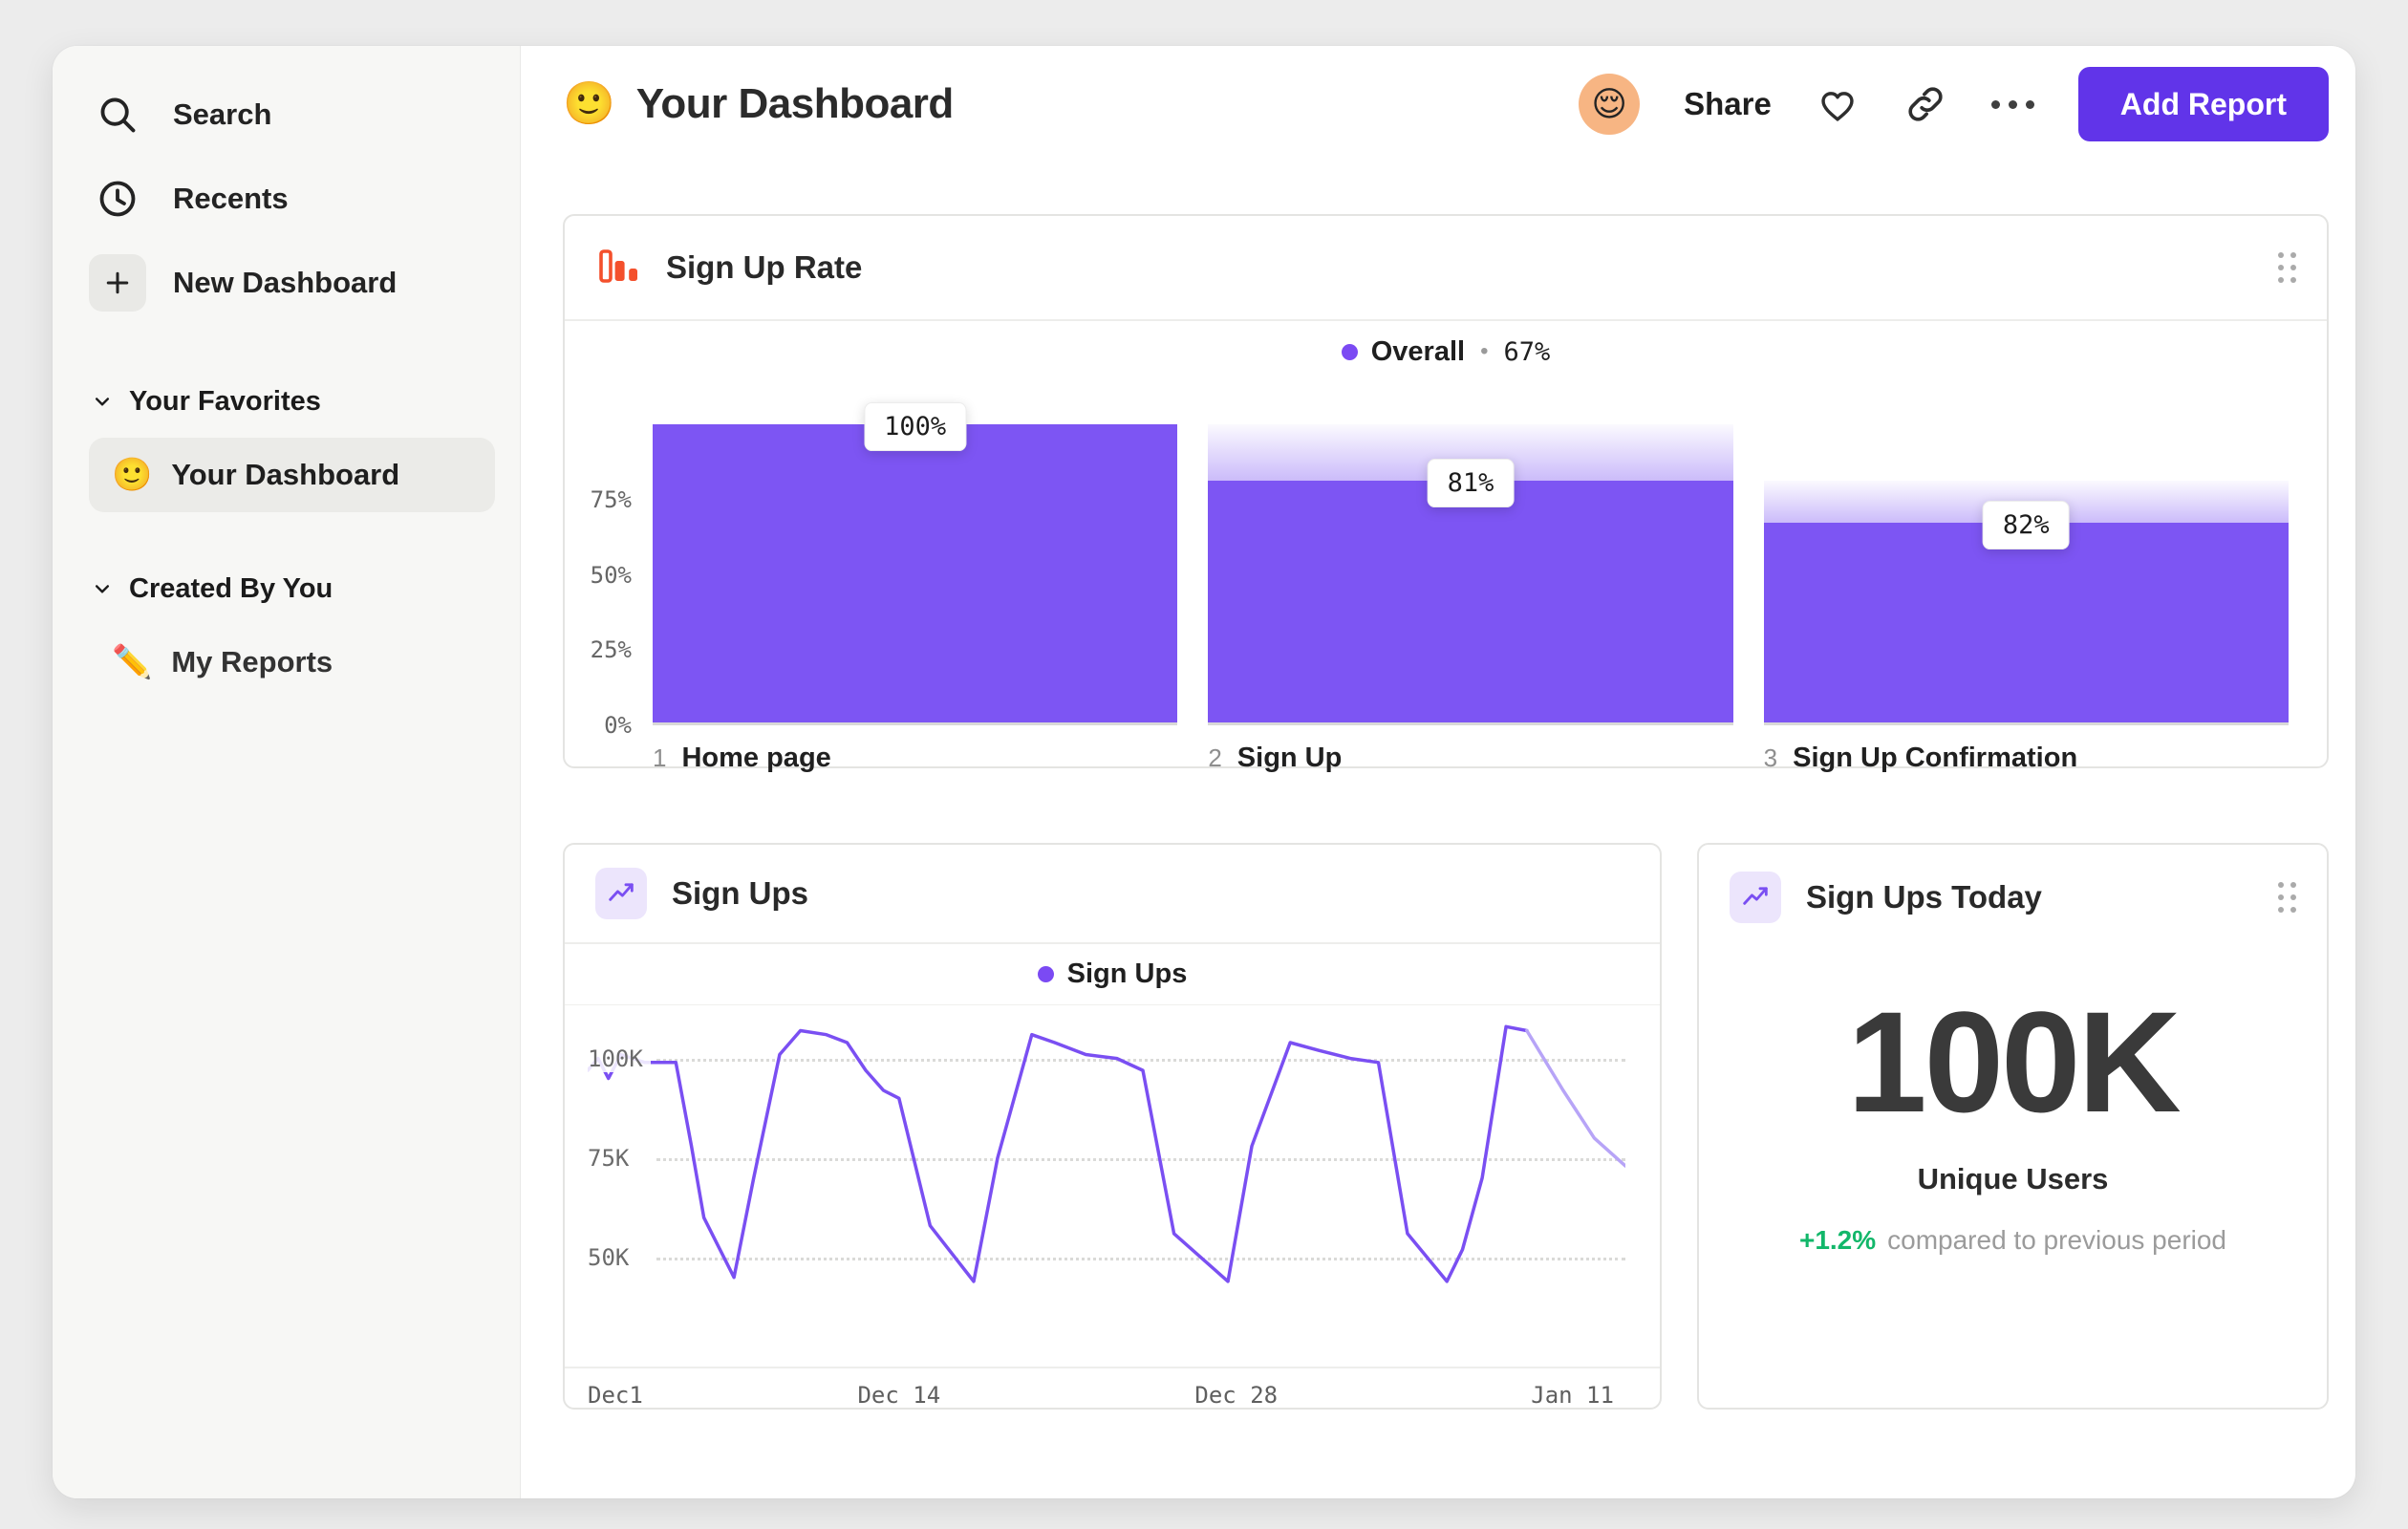 The image size is (2408, 1529). I want to click on add-report-button: Add Report, so click(2203, 104).